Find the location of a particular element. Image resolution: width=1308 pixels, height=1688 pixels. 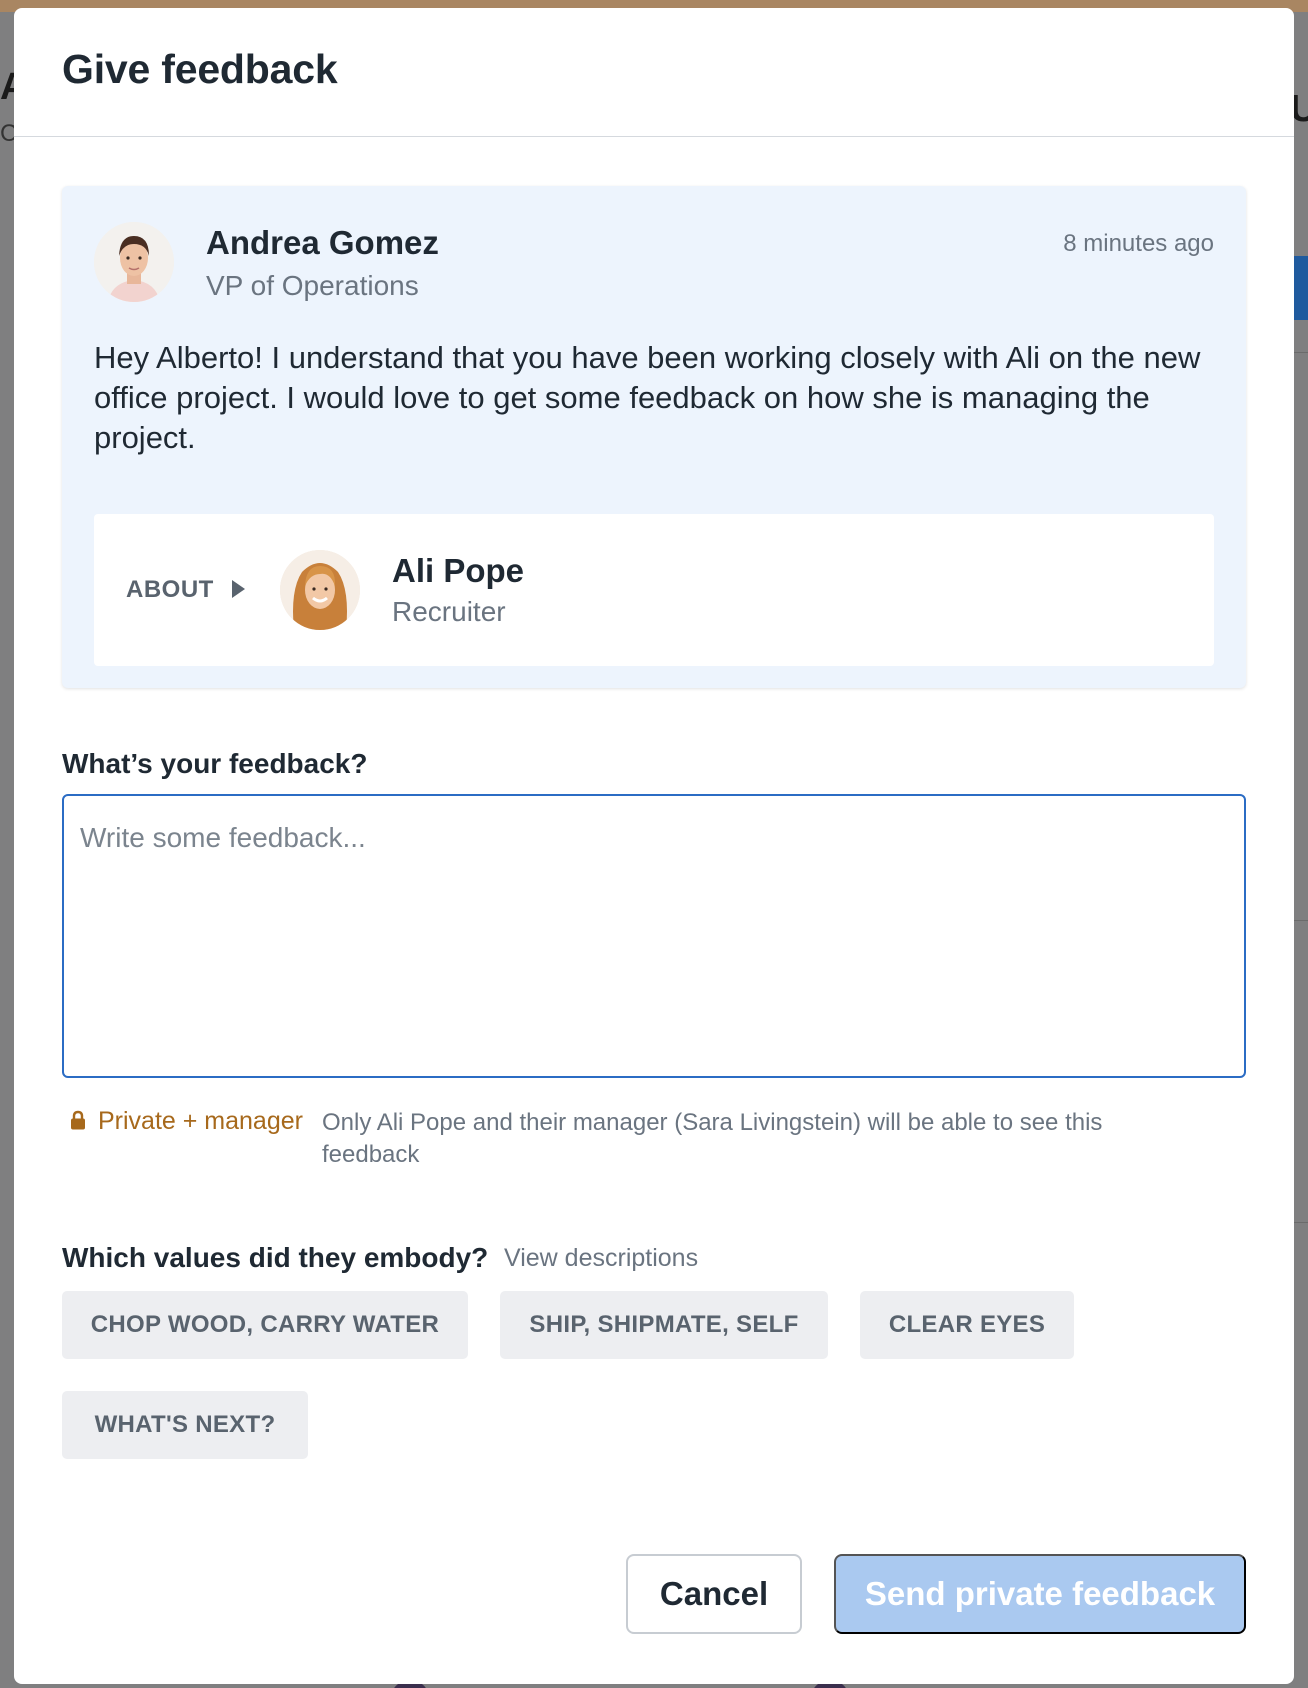

view-descriptions-link: View descriptions is located at coordinates (601, 1258).